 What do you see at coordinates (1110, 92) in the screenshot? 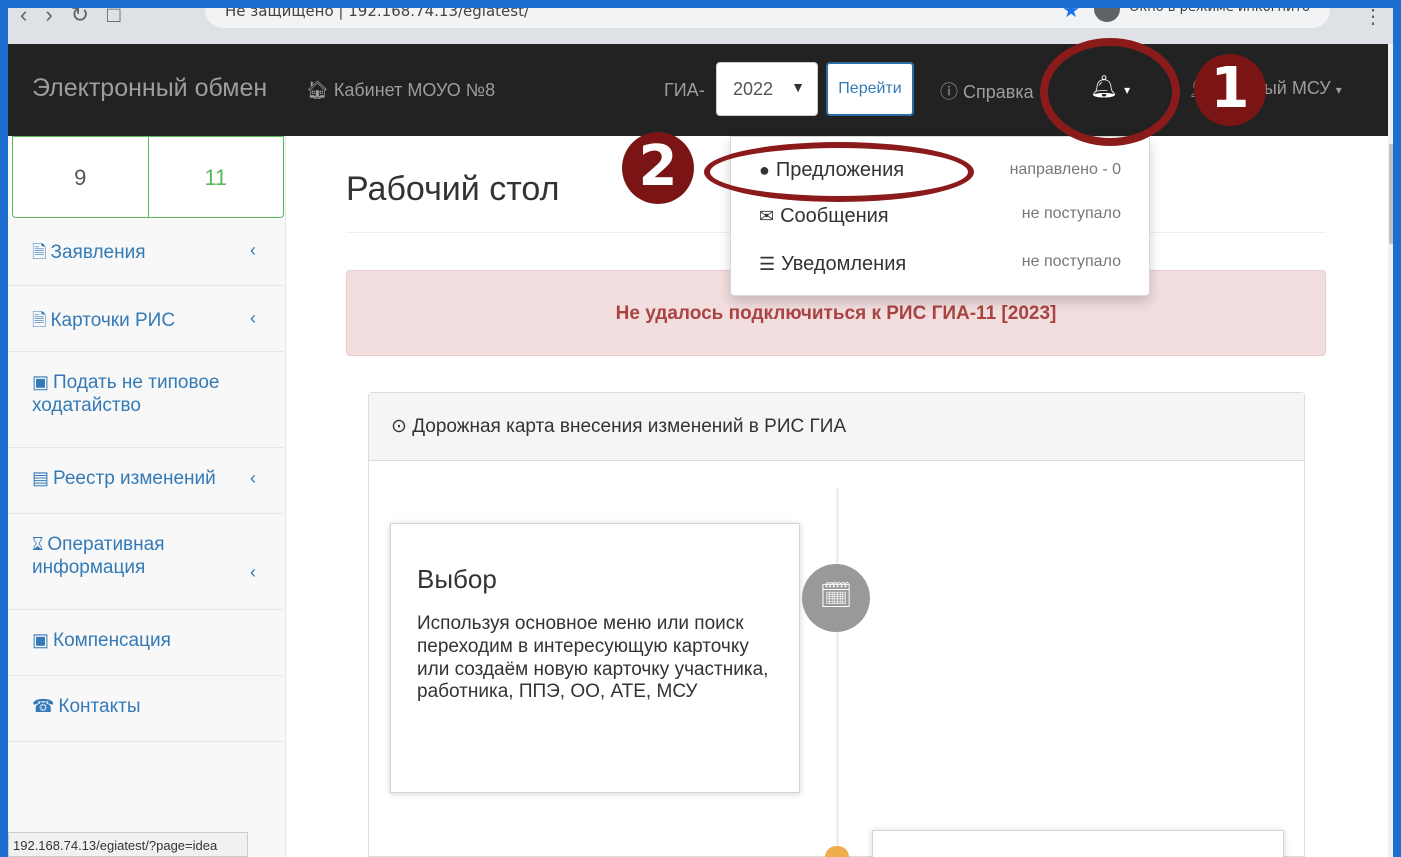
I see `annotation-ring-bell` at bounding box center [1110, 92].